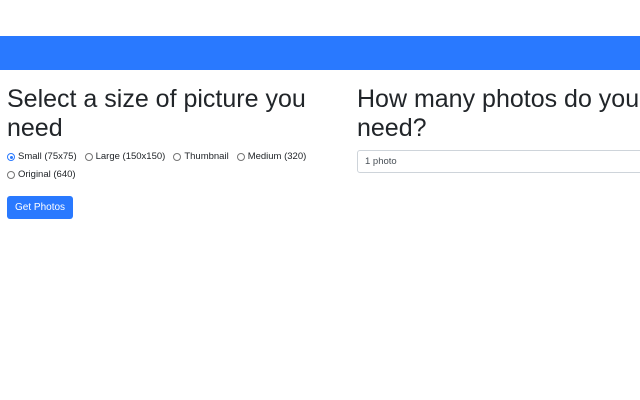 The height and width of the screenshot is (400, 640). I want to click on count-heading: How many photos do you need?, so click(498, 113).